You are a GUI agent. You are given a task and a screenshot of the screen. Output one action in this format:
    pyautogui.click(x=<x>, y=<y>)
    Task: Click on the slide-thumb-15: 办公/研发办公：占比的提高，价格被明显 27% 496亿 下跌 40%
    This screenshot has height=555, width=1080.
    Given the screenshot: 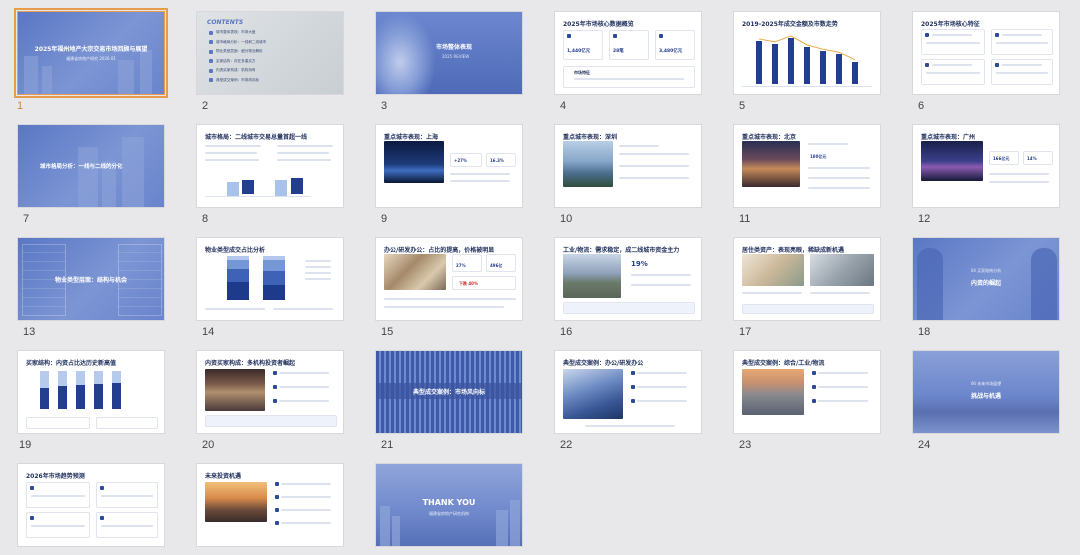 What is the action you would take?
    pyautogui.click(x=449, y=279)
    